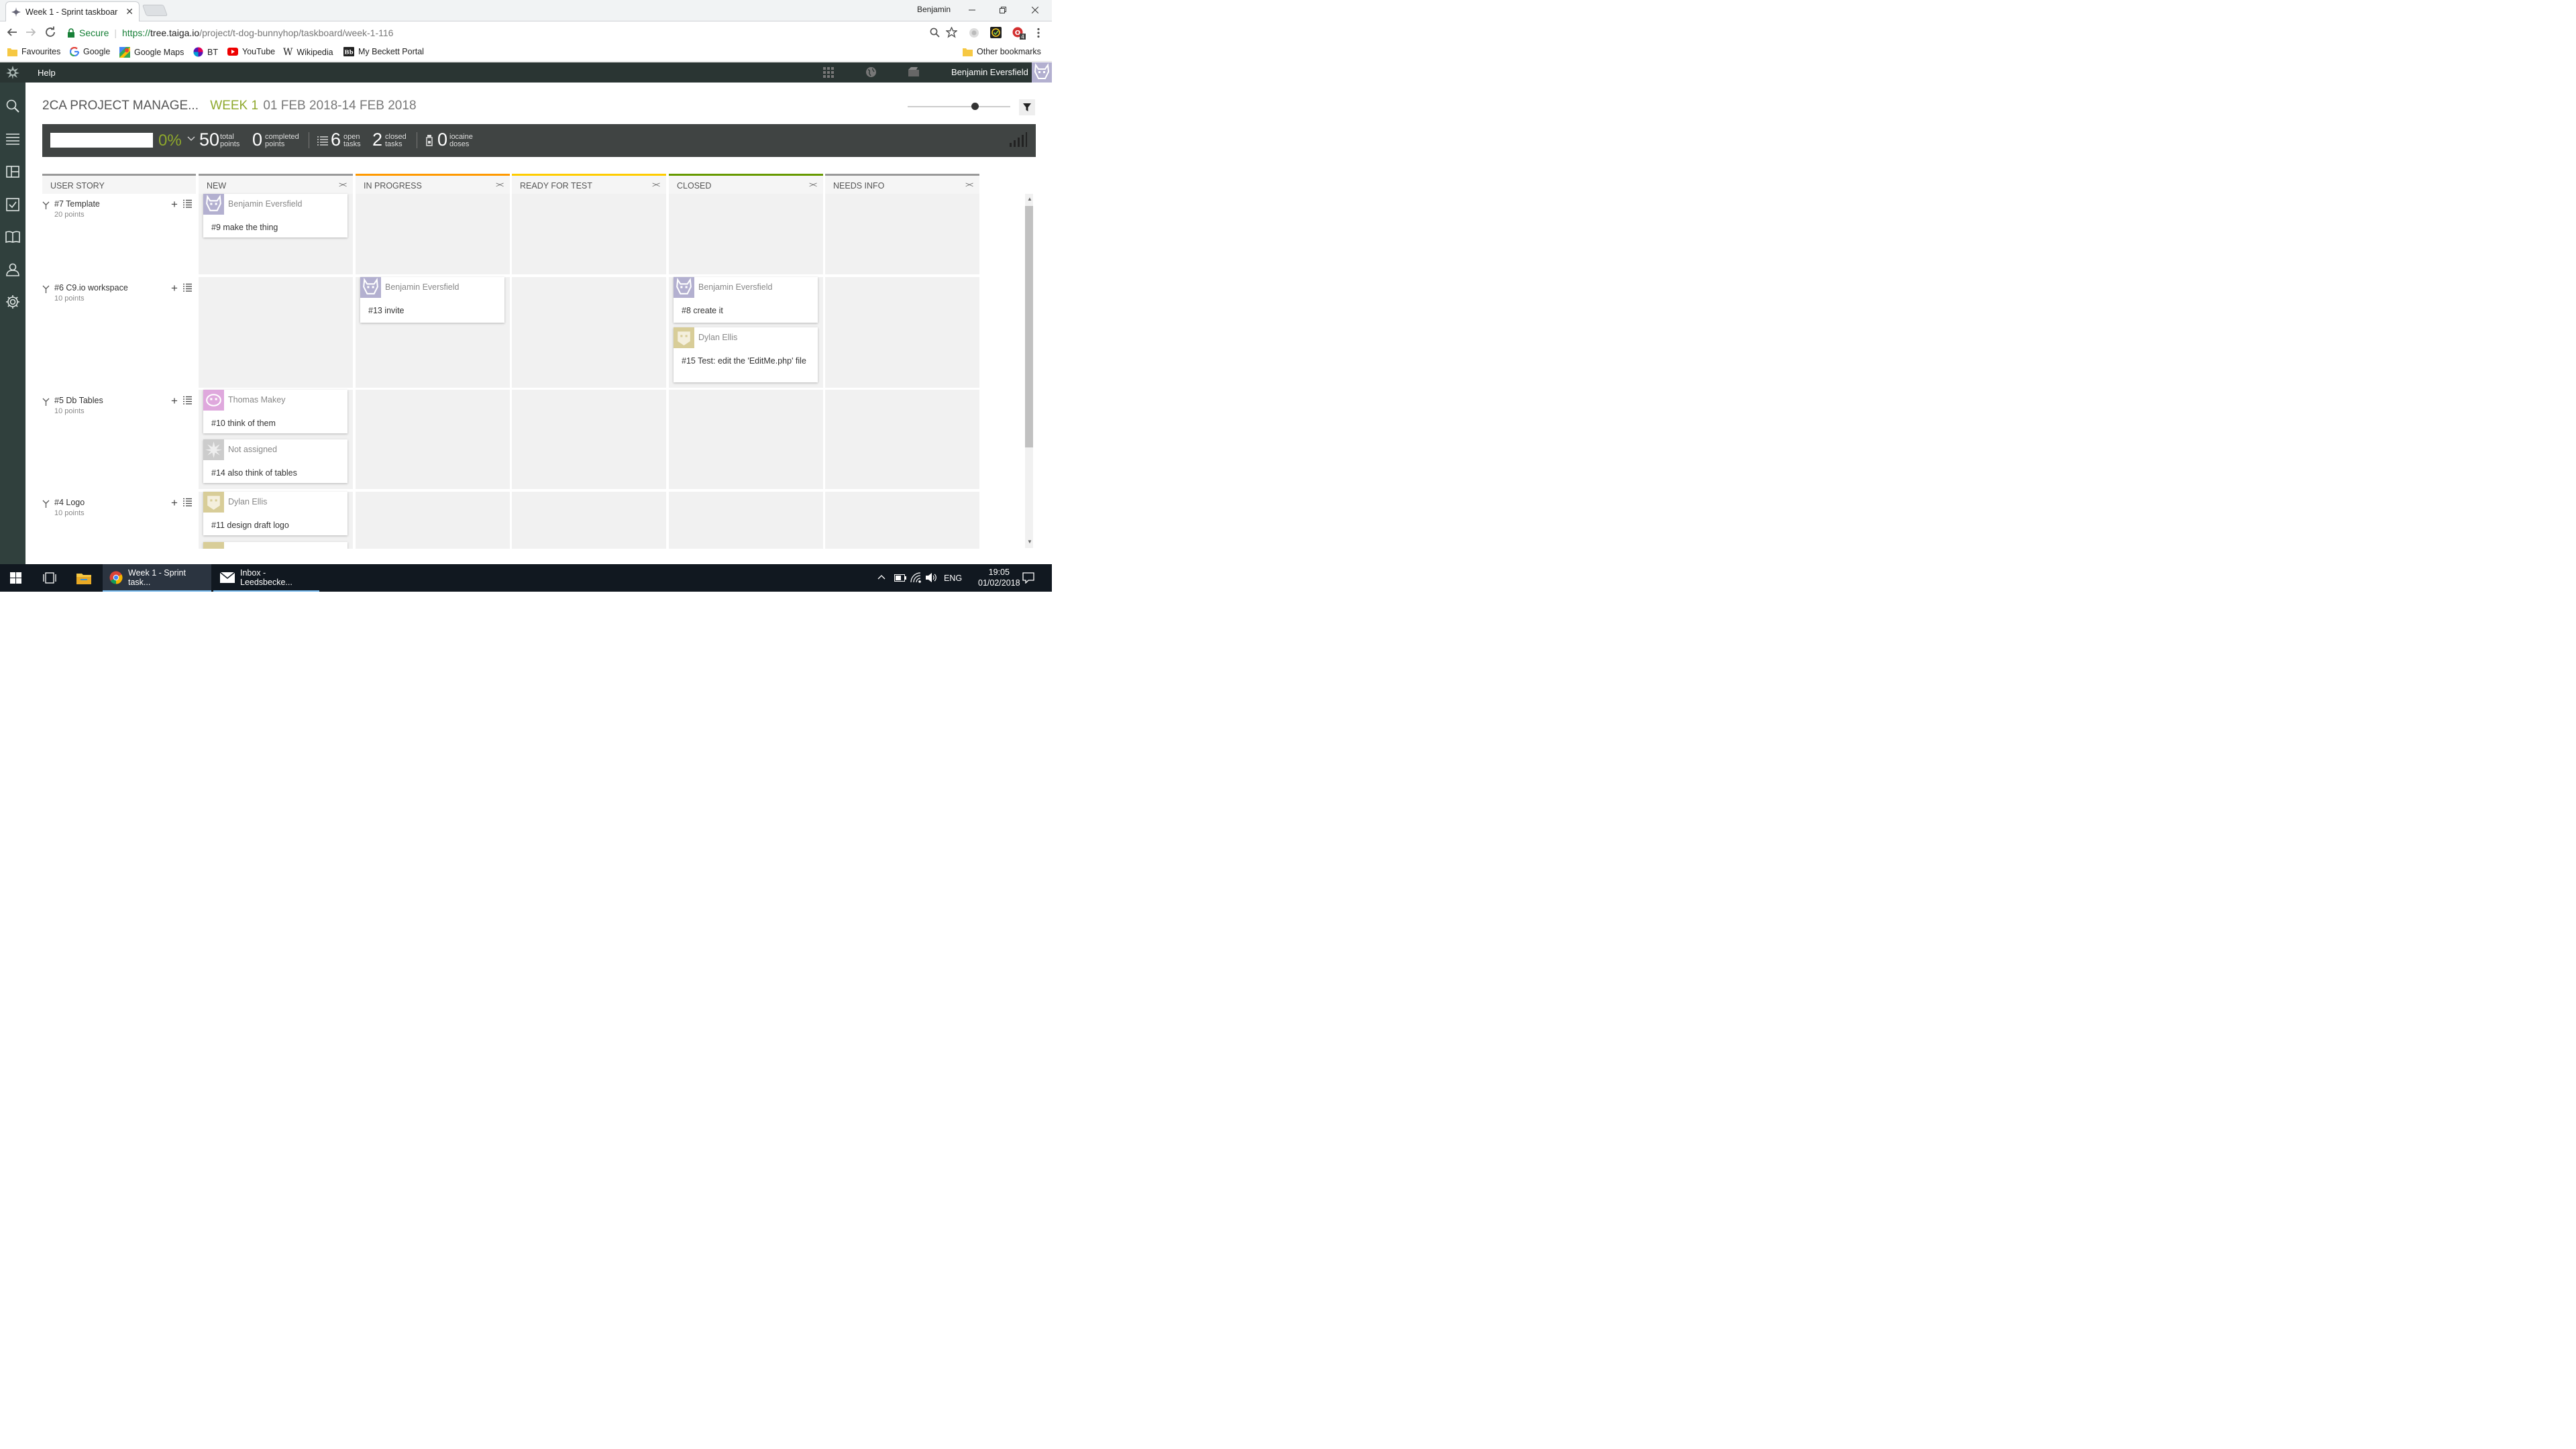 The image size is (2576, 1449). Describe the element at coordinates (275, 215) in the screenshot. I see `task-card: Benjamin Eversfield #9 make the thing` at that location.